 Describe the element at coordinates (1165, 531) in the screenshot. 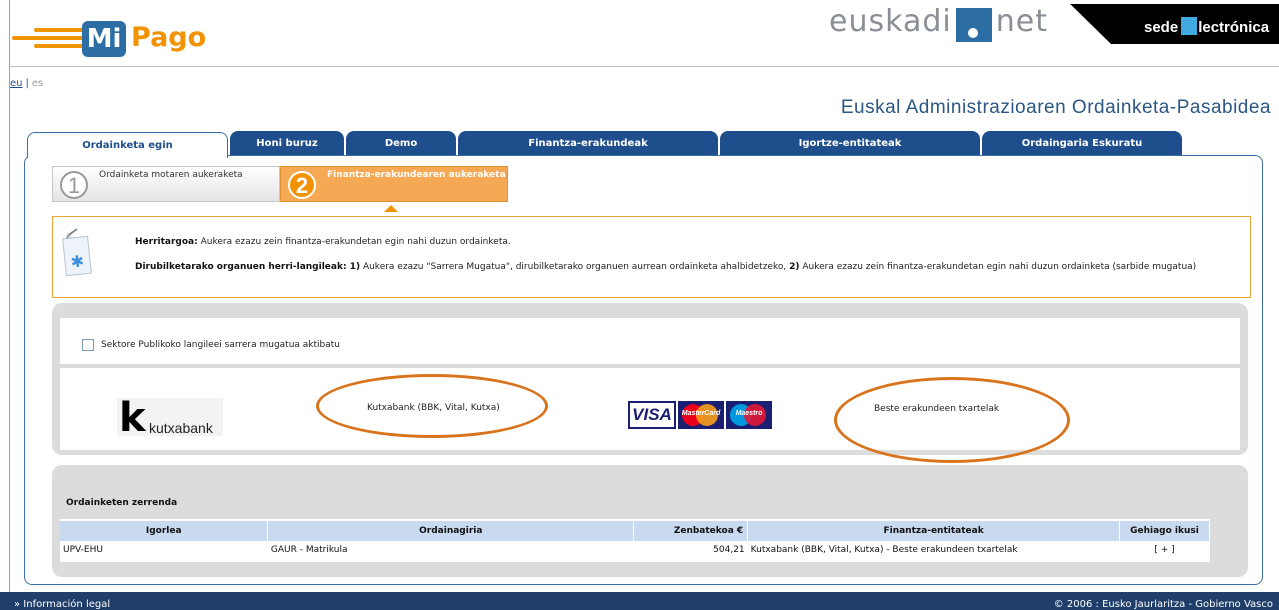

I see `col-gehiago-ikusi: Gehiago ikusi` at that location.